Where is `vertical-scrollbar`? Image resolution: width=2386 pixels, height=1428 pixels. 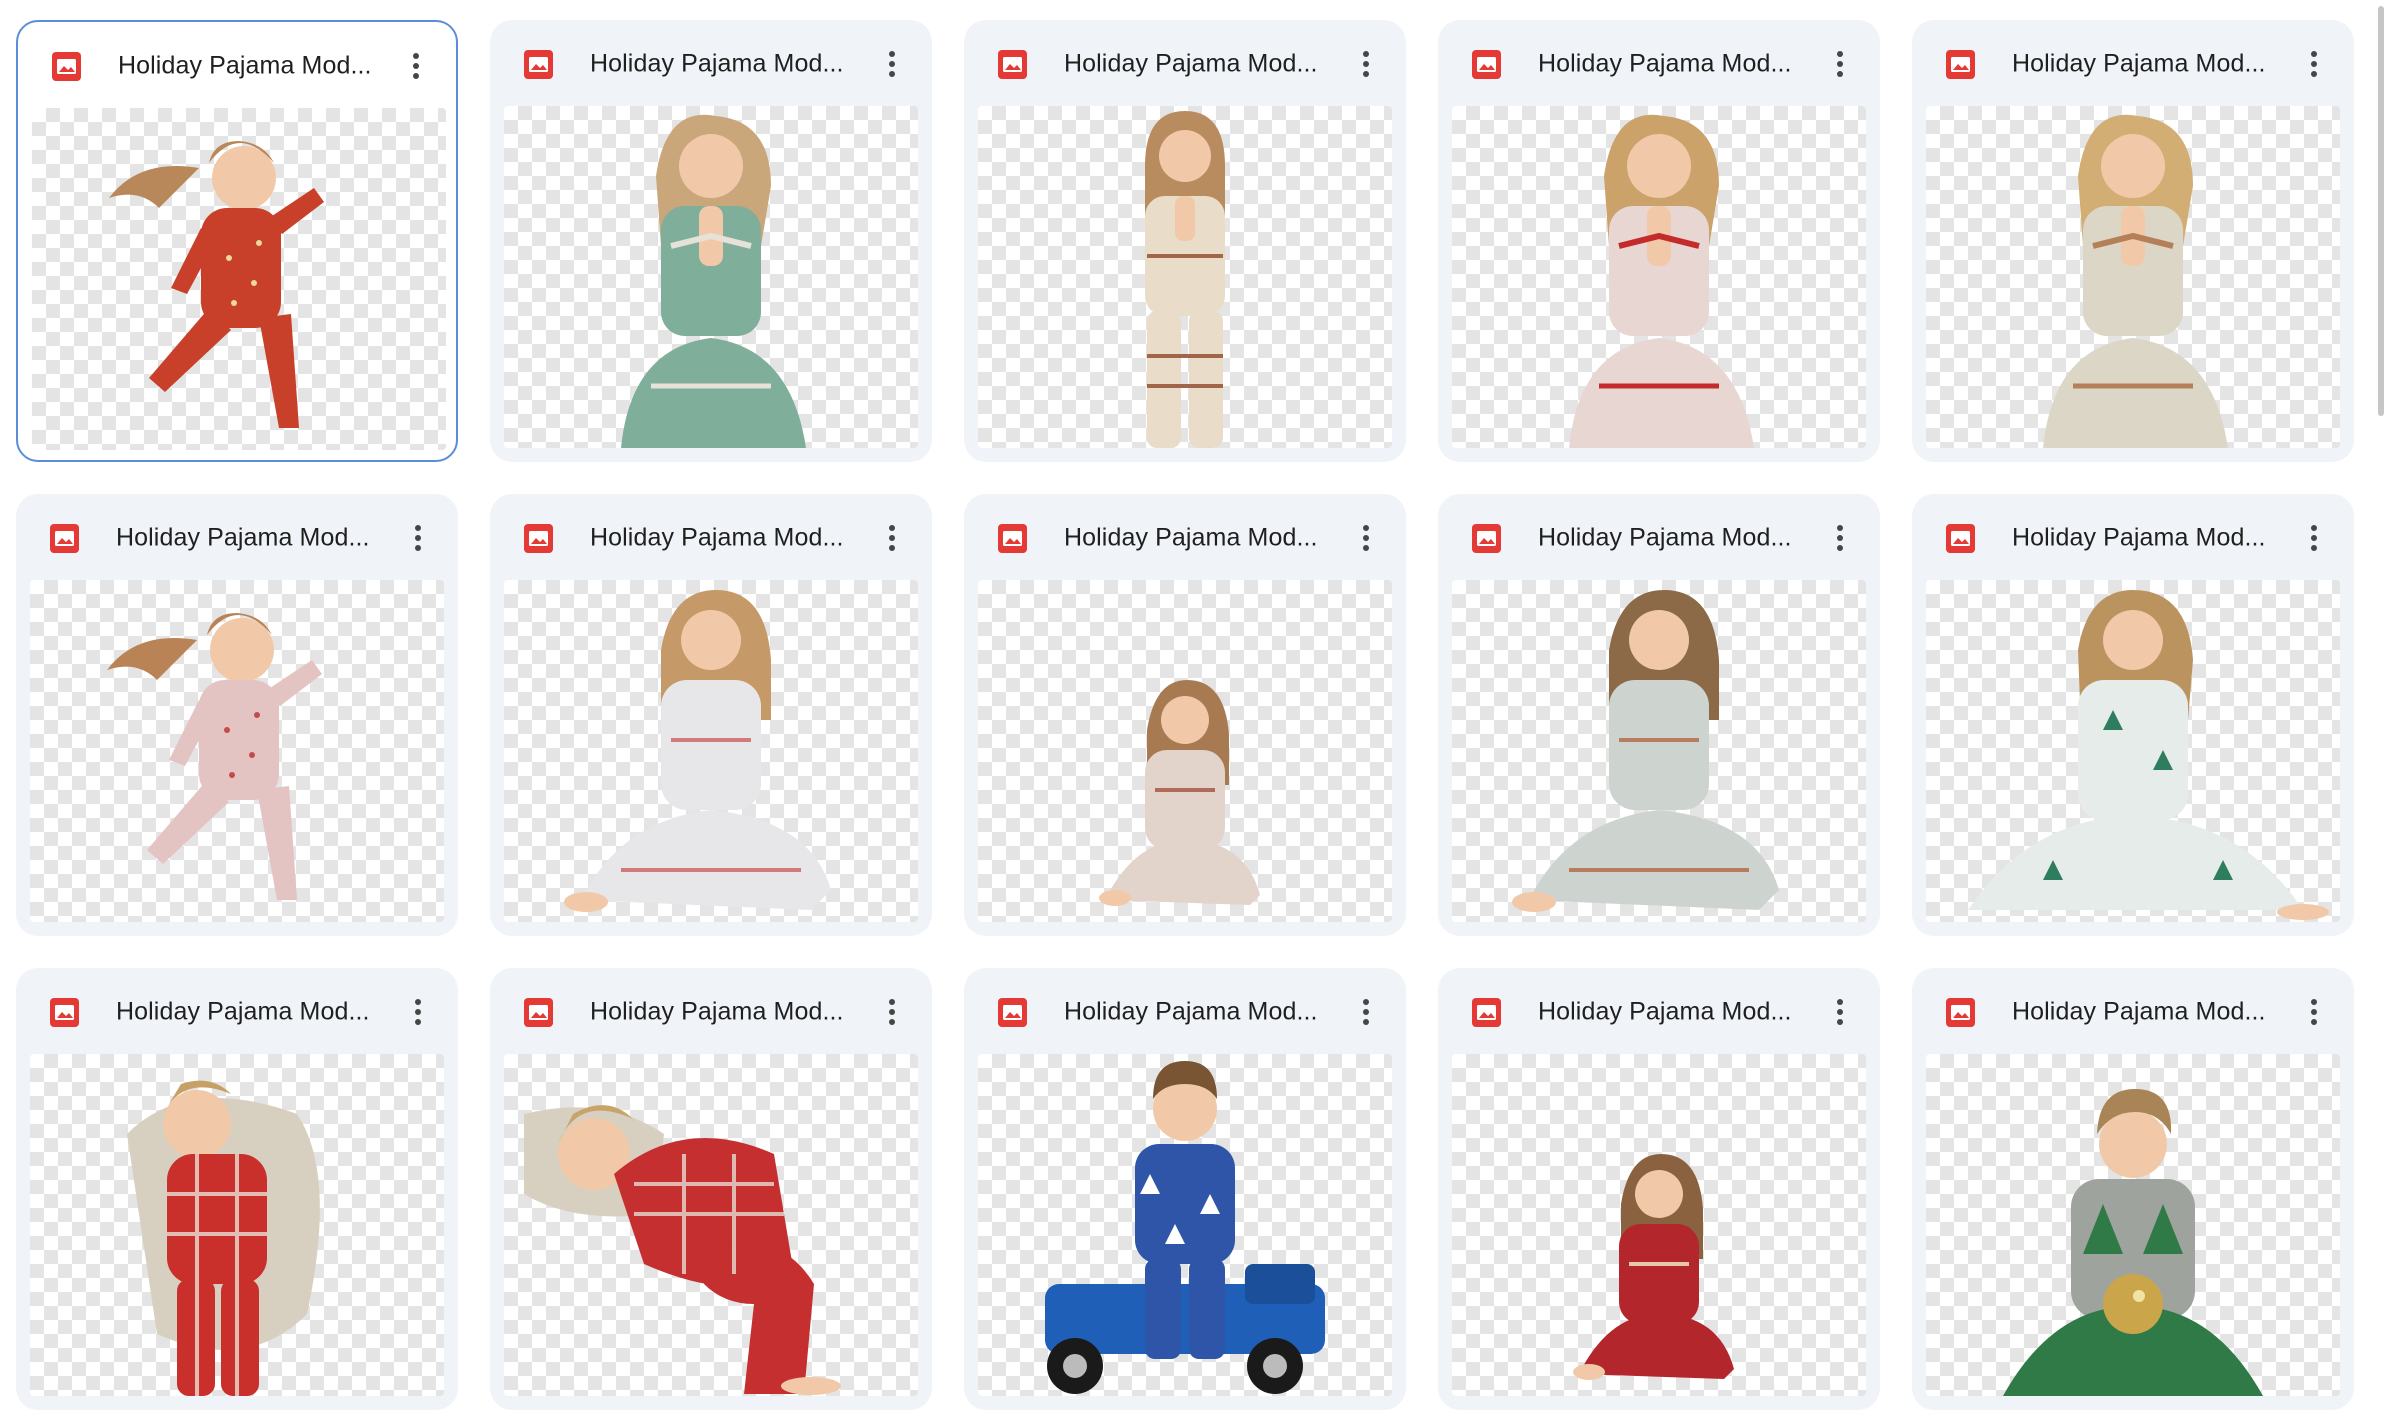
vertical-scrollbar is located at coordinates (2380, 714).